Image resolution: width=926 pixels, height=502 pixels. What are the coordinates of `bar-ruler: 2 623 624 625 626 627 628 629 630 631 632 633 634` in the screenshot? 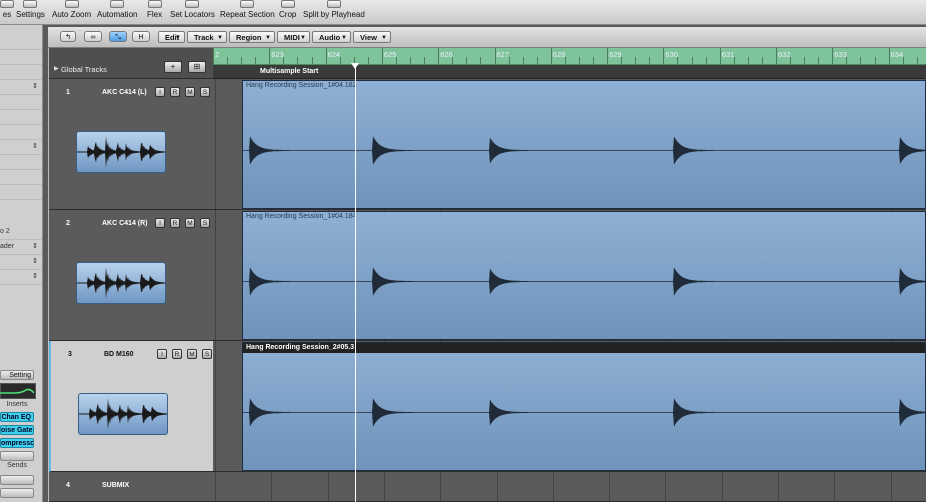 It's located at (569, 56).